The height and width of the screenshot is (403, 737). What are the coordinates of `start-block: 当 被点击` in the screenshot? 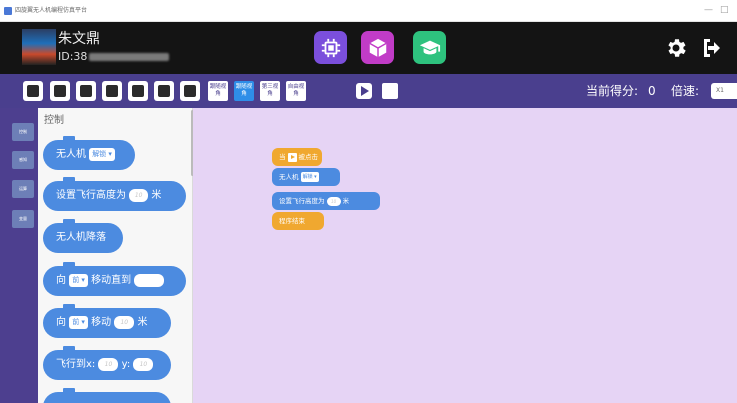 It's located at (297, 157).